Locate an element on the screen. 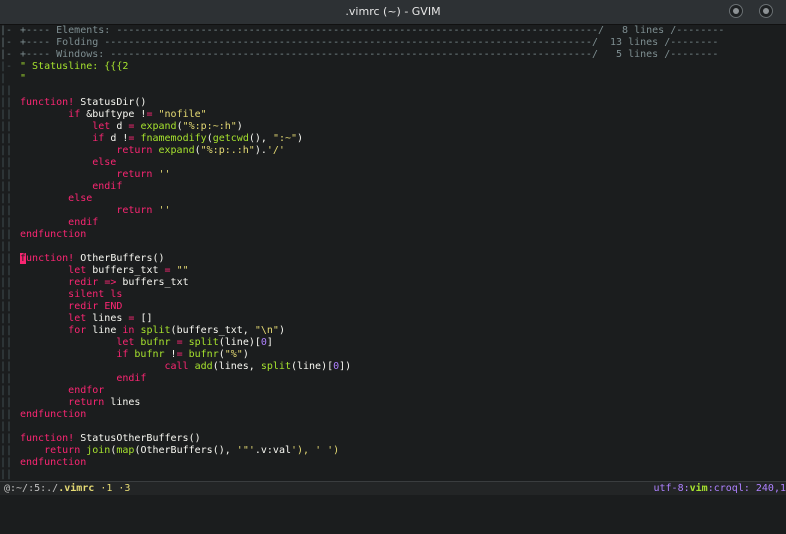 The height and width of the screenshot is (534, 786). status-path: @:~/:5:./ is located at coordinates (31, 488).